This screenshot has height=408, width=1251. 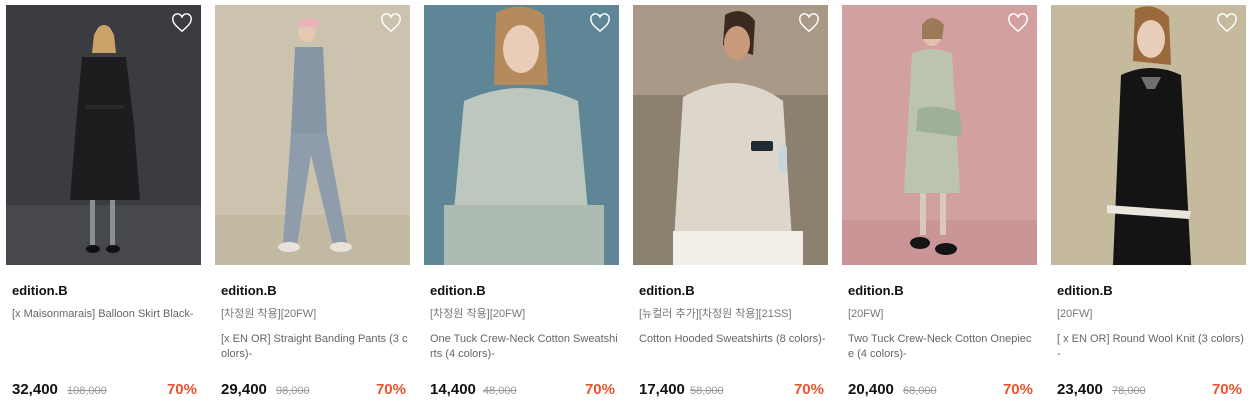 I want to click on product-name: [x Maisonmarais] Balloon Skirt Black-, so click(x=106, y=314).